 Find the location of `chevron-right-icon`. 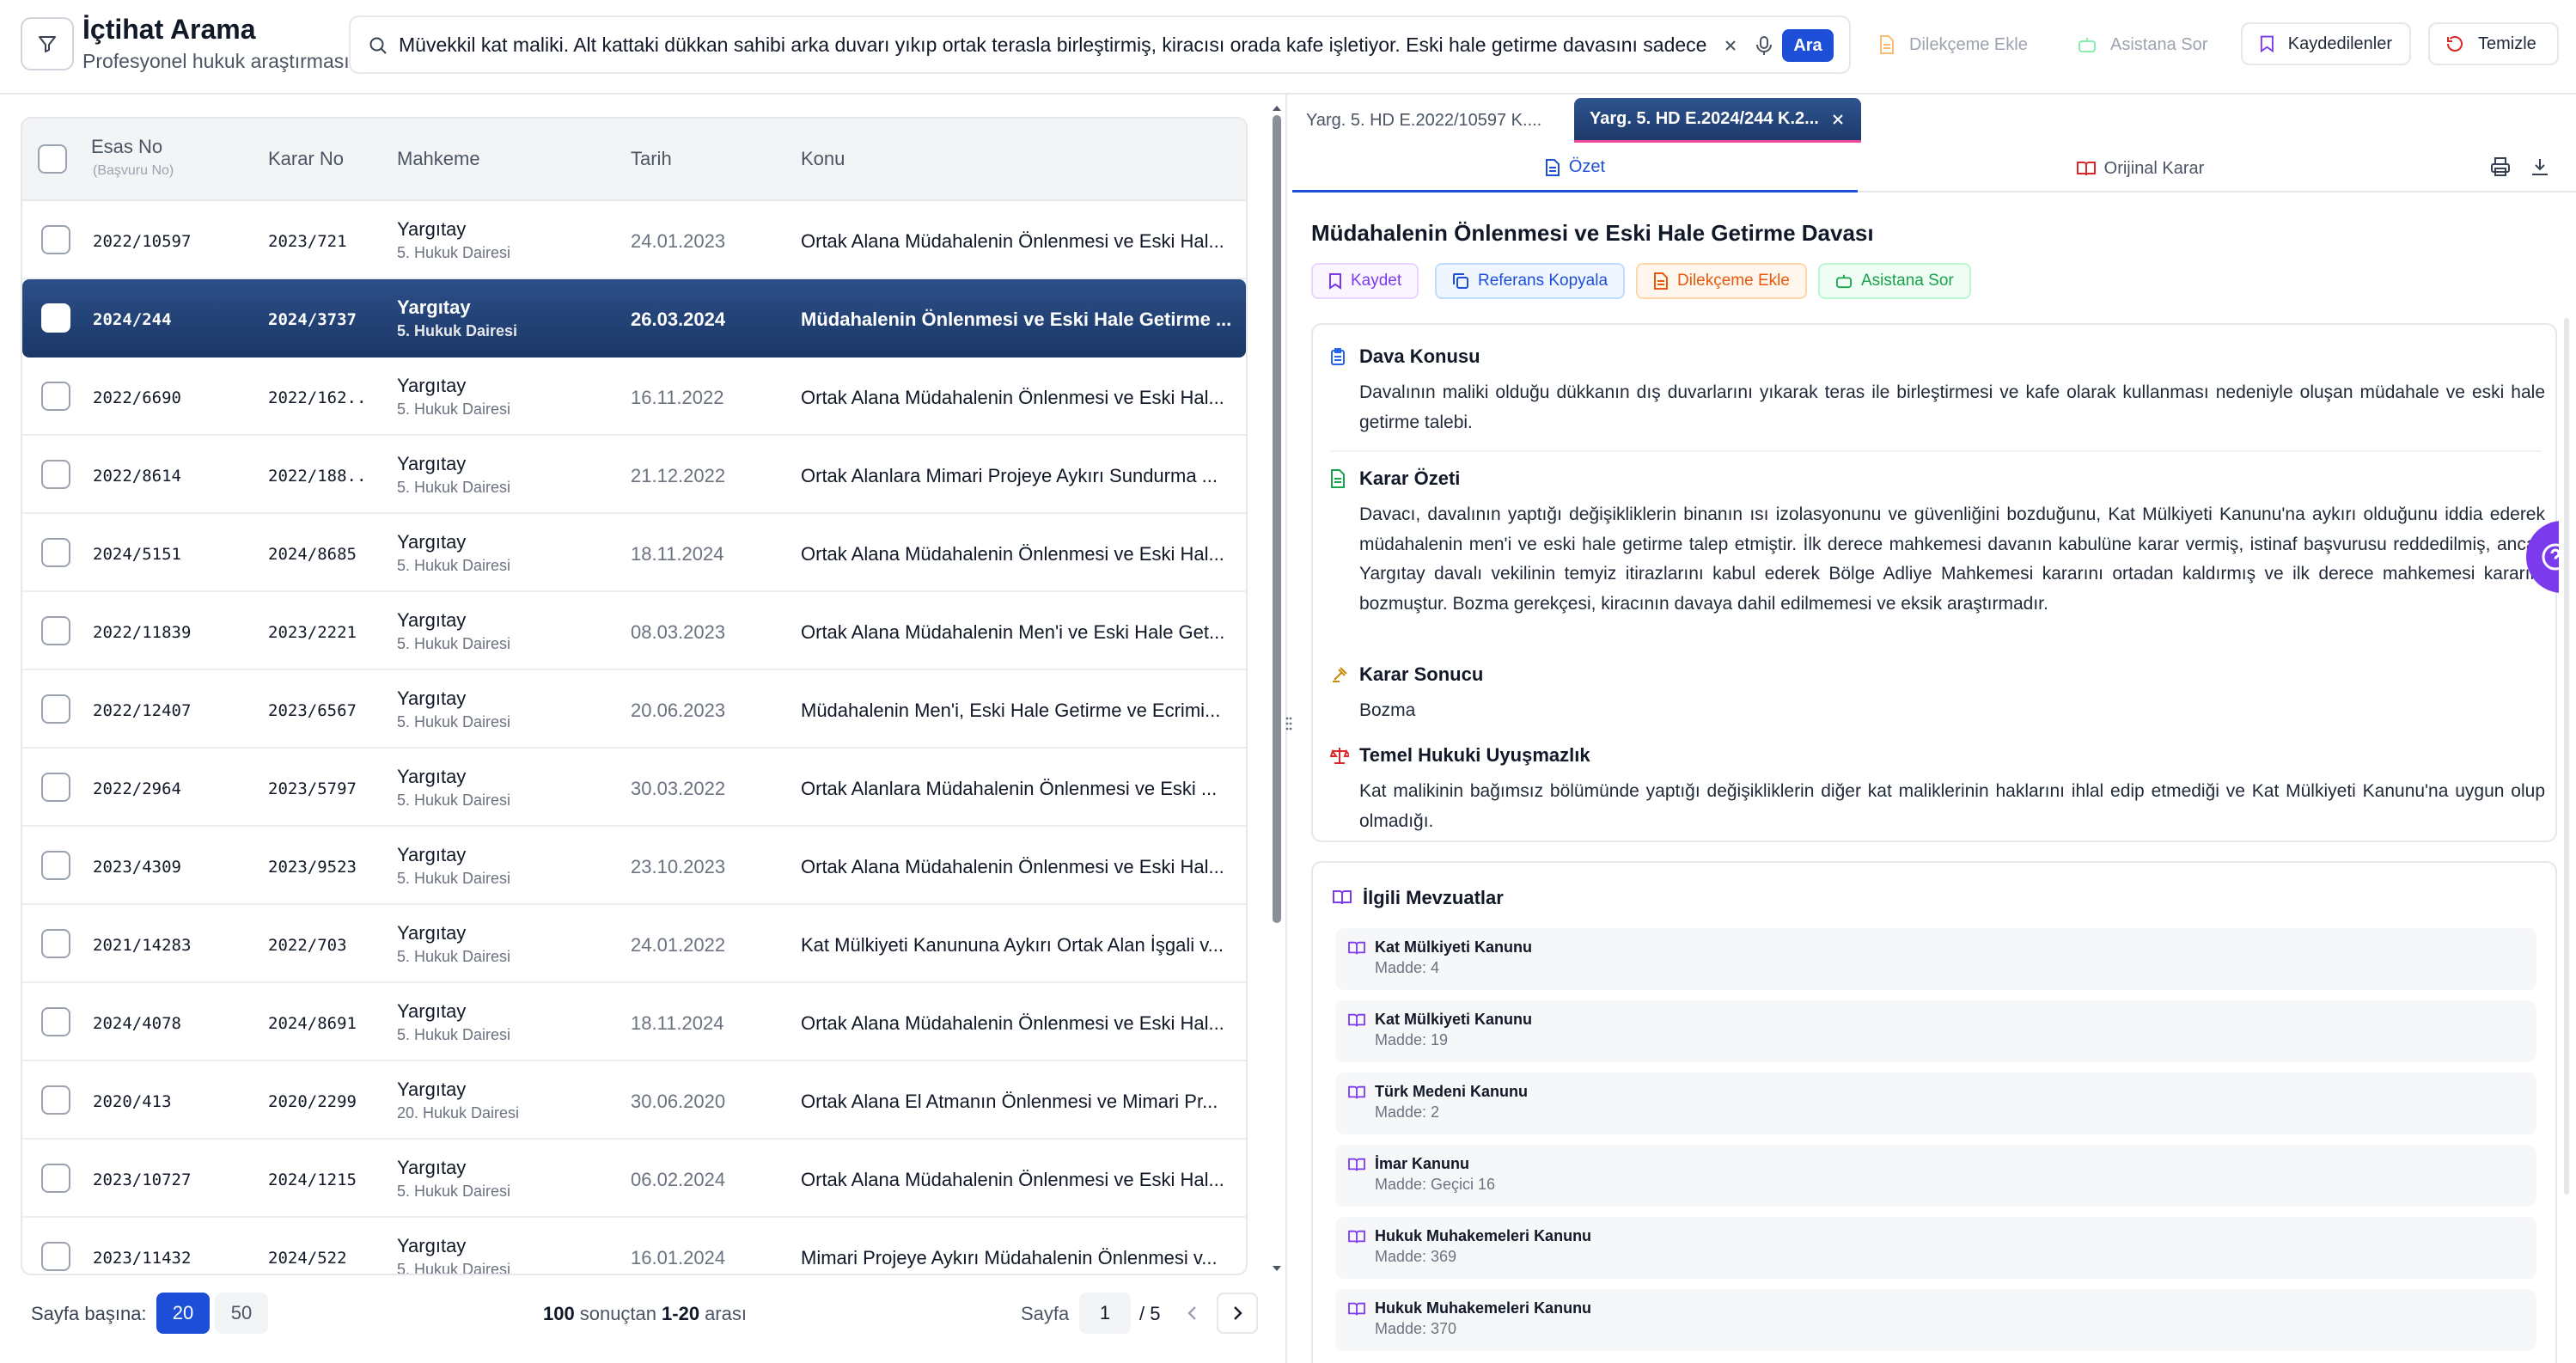

chevron-right-icon is located at coordinates (1238, 1313).